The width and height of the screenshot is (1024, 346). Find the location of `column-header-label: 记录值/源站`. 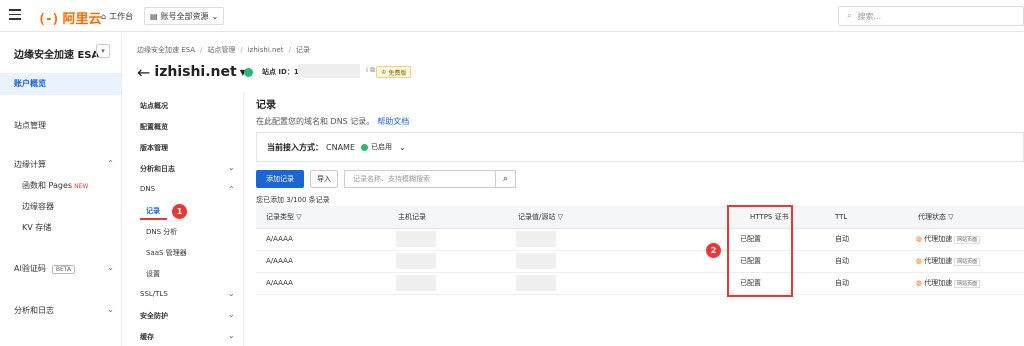

column-header-label: 记录值/源站 is located at coordinates (537, 216).